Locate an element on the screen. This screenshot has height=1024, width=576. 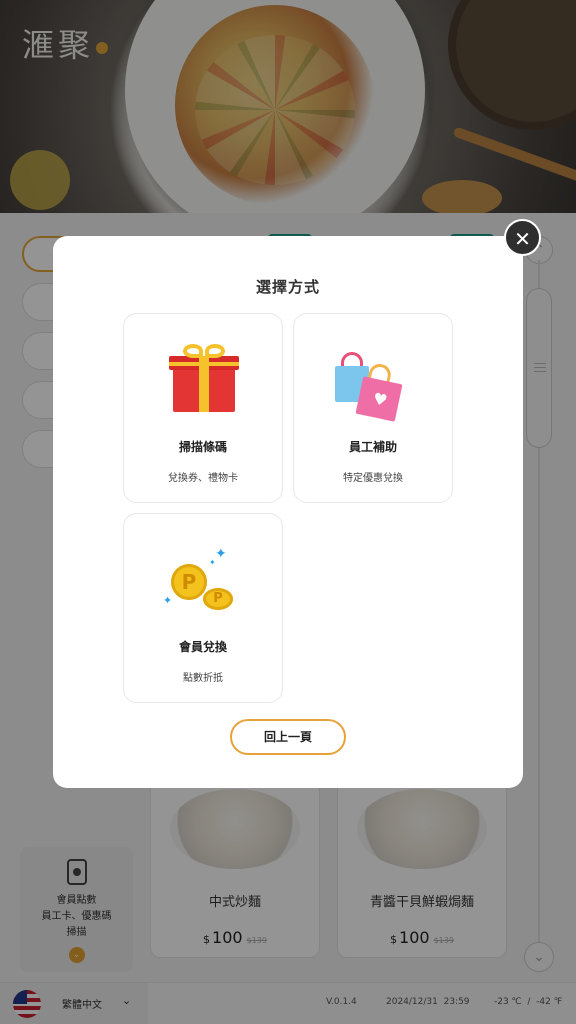
option-desc: 點數折抵 is located at coordinates (203, 678).